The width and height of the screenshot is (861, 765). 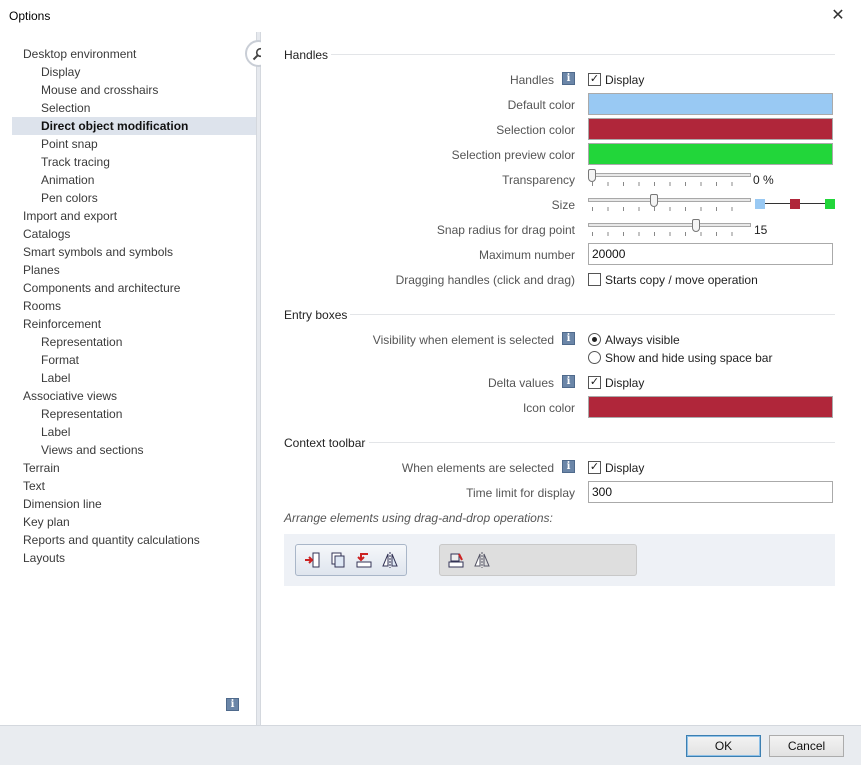 What do you see at coordinates (134, 360) in the screenshot?
I see `tree-item: Format` at bounding box center [134, 360].